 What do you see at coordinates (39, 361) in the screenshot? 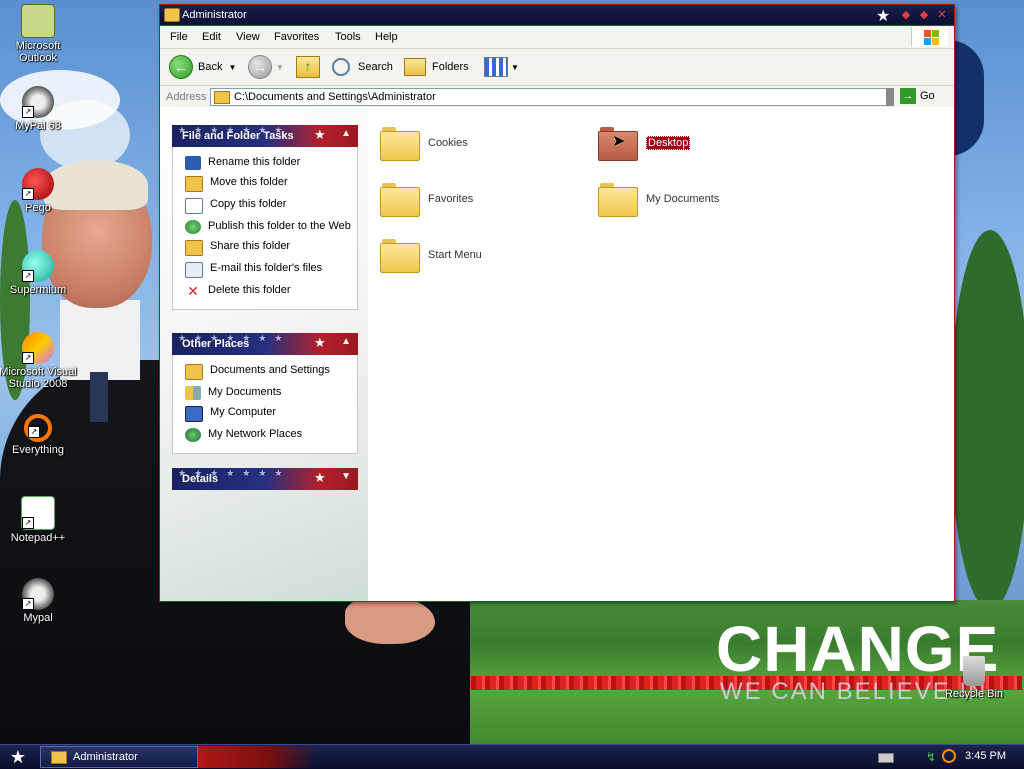
I see `desktop-icon-visual-studio: ↗ Microsoft Visual Studio 2008` at bounding box center [39, 361].